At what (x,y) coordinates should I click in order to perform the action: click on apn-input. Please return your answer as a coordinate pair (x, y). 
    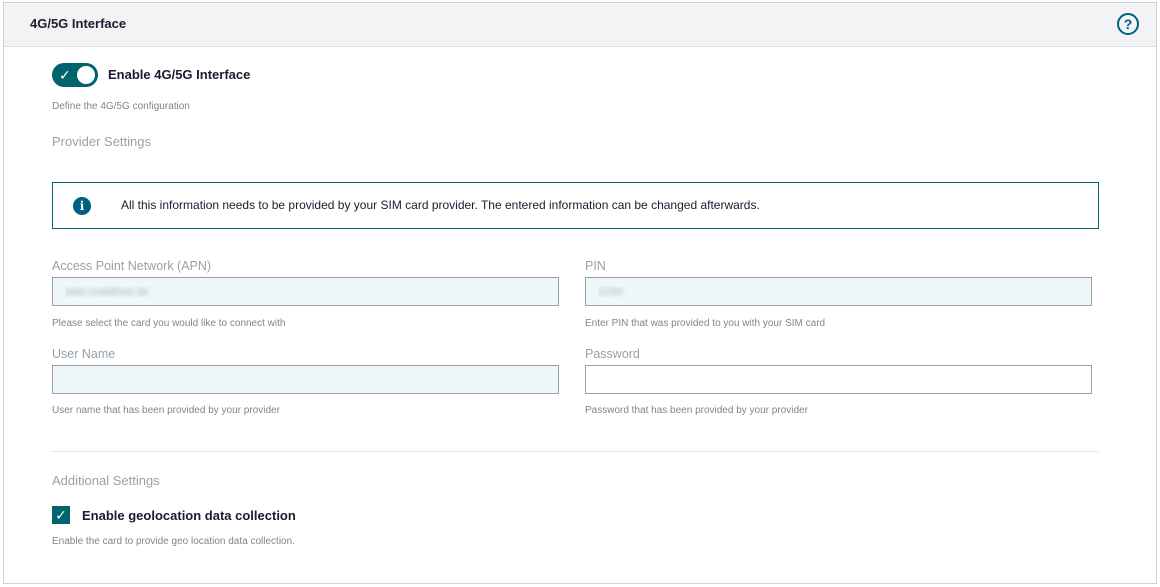
    Looking at the image, I should click on (305, 291).